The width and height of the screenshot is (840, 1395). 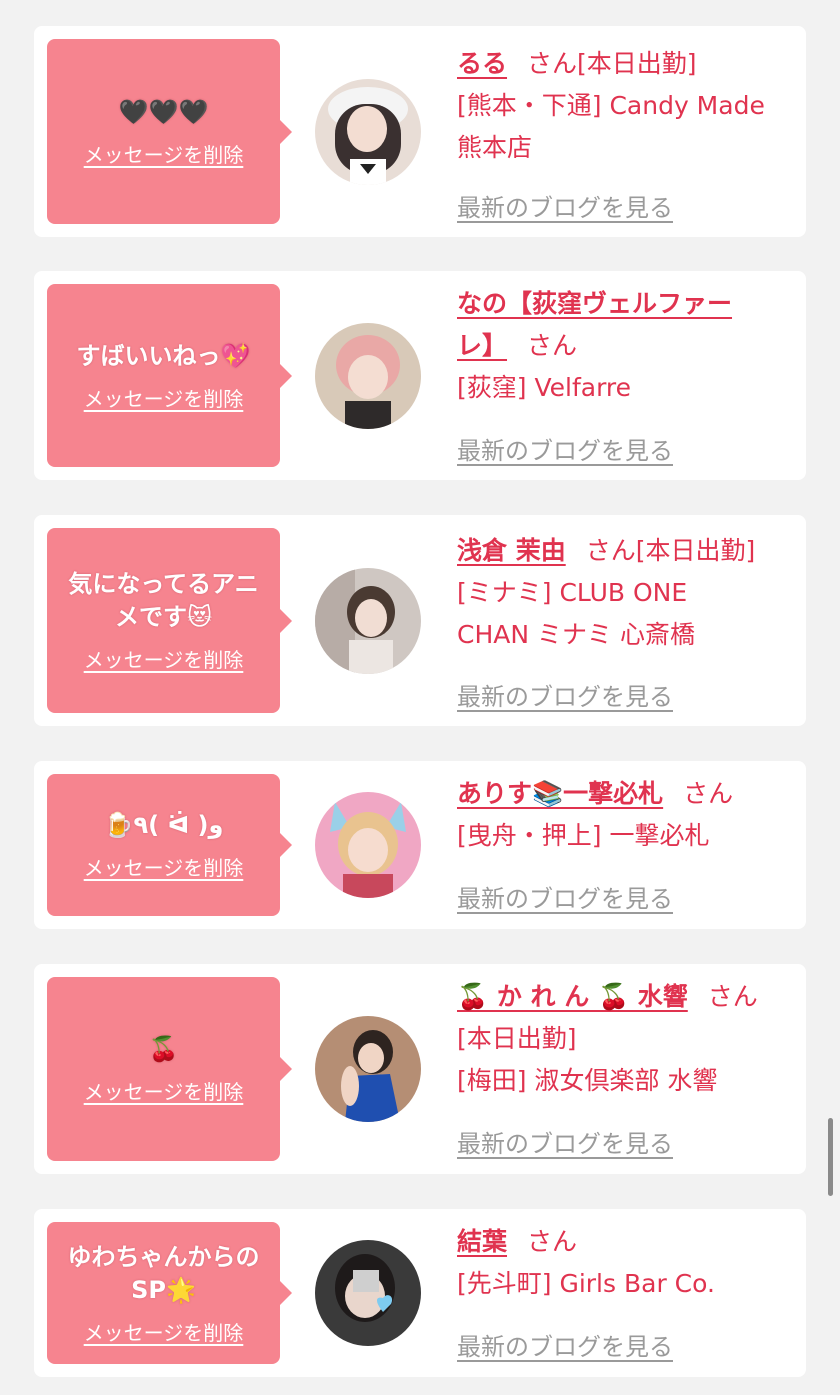 What do you see at coordinates (627, 815) in the screenshot?
I see `profile-info: ありす📚一撃必札 さん [曳舟・押上] 一撃必札` at bounding box center [627, 815].